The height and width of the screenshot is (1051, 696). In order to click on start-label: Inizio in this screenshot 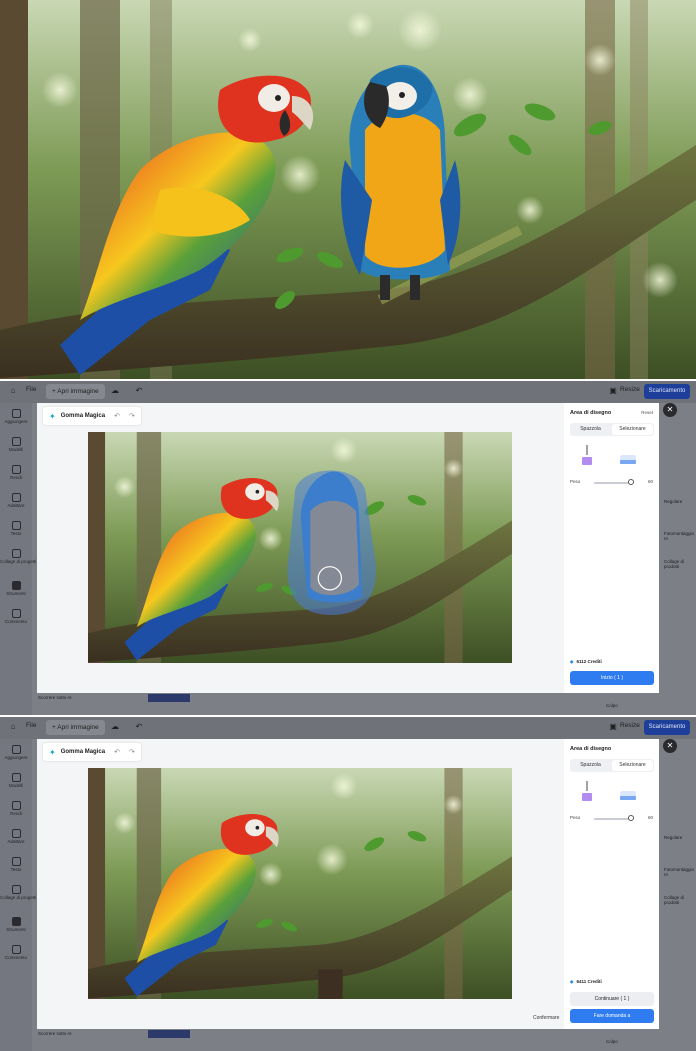, I will do `click(607, 678)`.